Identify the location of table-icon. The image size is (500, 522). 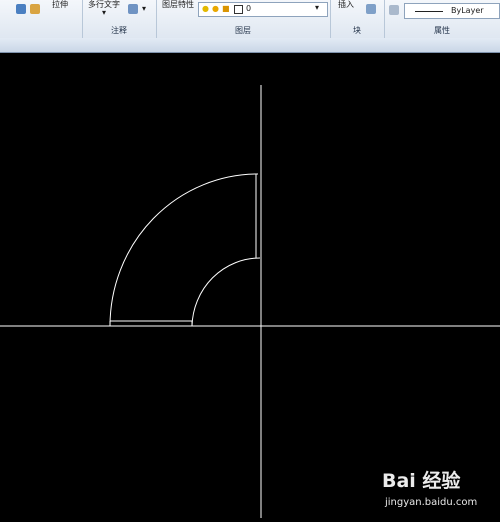
(133, 9).